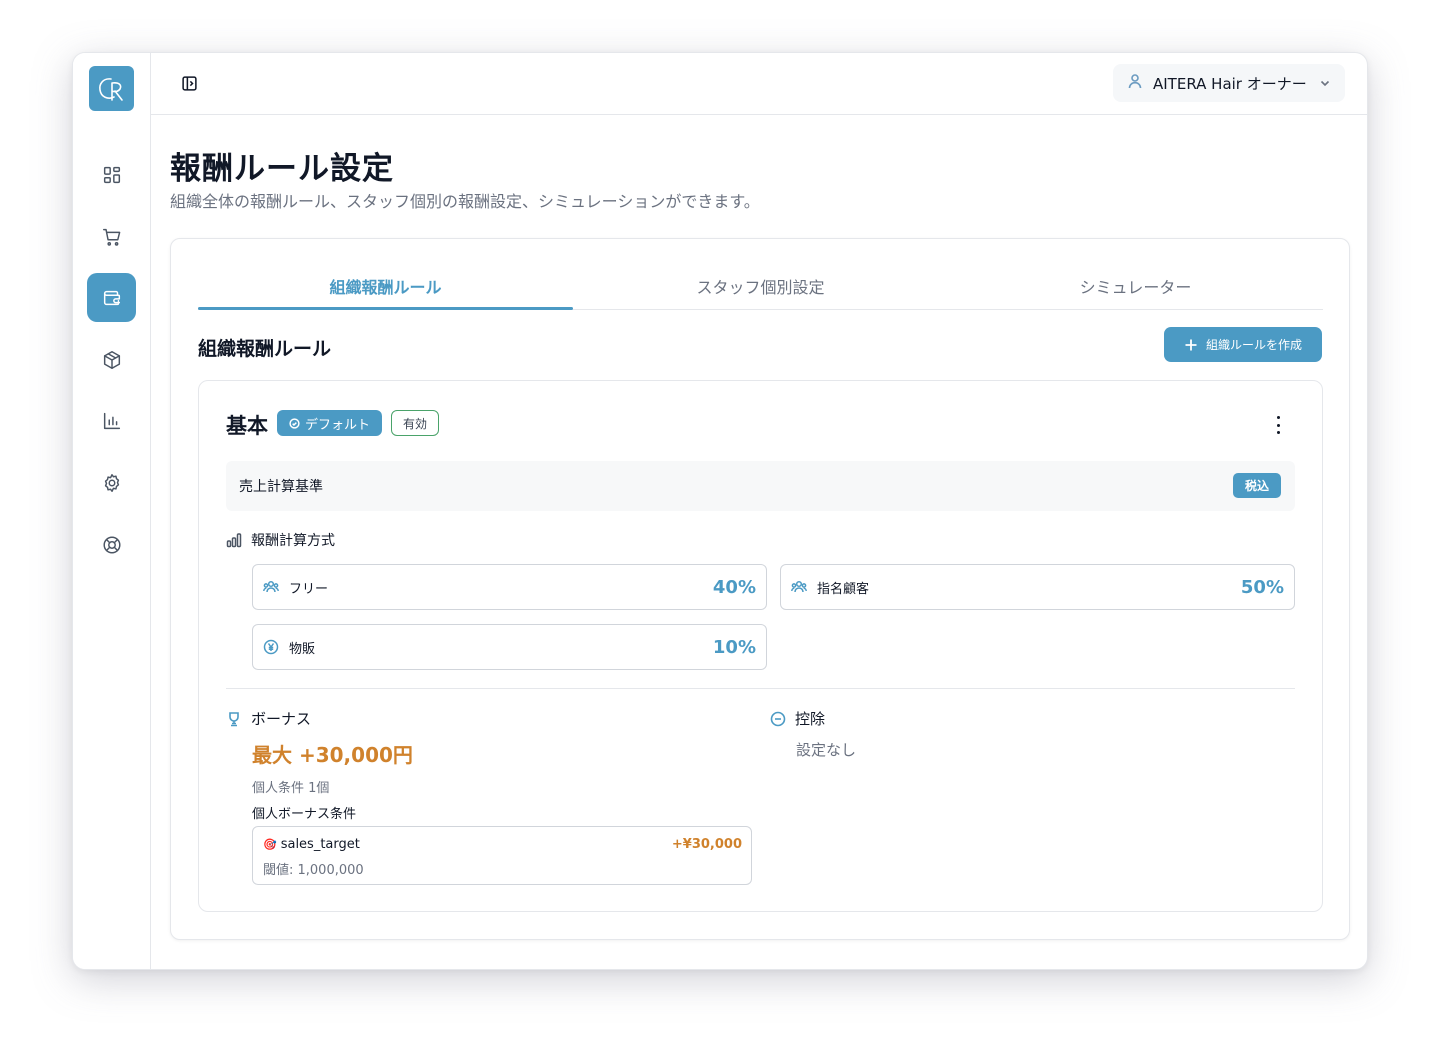  Describe the element at coordinates (294, 423) in the screenshot. I see `check-circle-icon` at that location.